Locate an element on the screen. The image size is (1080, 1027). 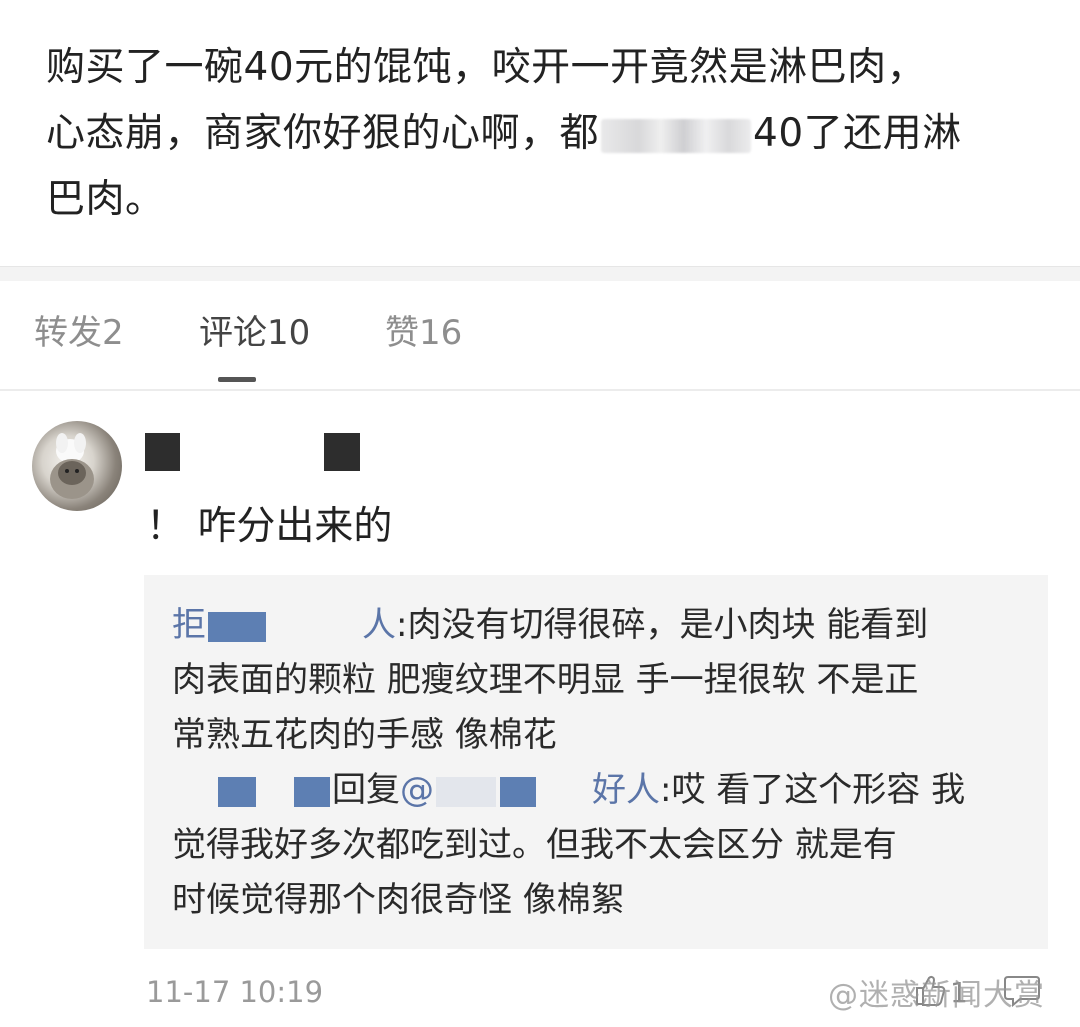
reply-1-line-2: 肉表面的颗粒 肥瘦纹理不明显 手一捏很软 不是正 is located at coordinates (545, 680).